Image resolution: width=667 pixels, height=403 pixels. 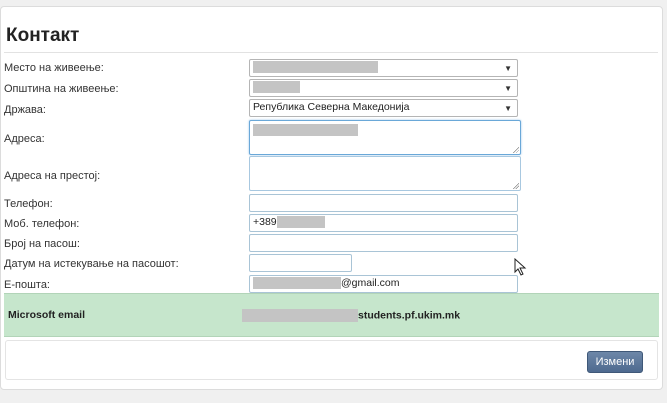 I want to click on form-footer: Измени, so click(x=331, y=360).